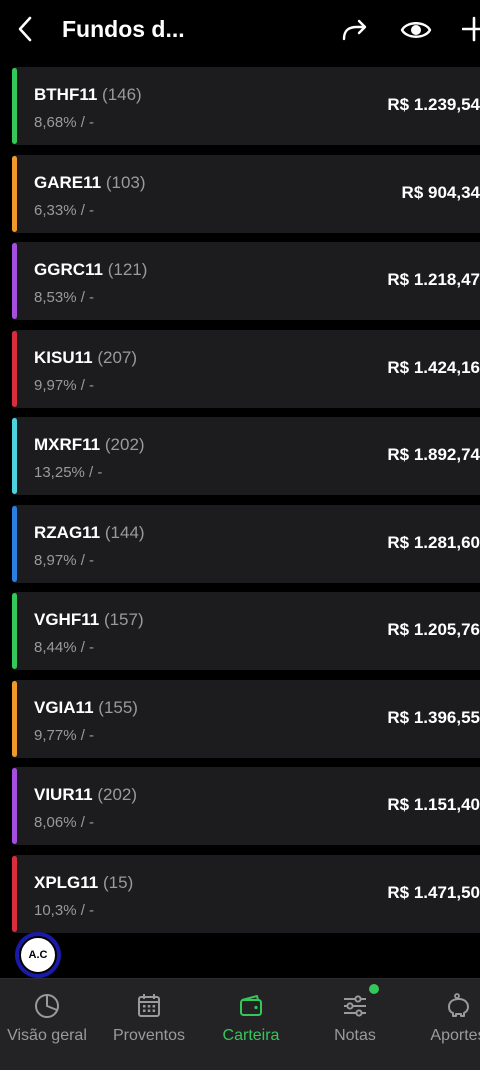 The height and width of the screenshot is (1070, 480). What do you see at coordinates (246, 106) in the screenshot?
I see `fund-card: BTHF11 (146) 8,68% / - R$ 1.239,54` at bounding box center [246, 106].